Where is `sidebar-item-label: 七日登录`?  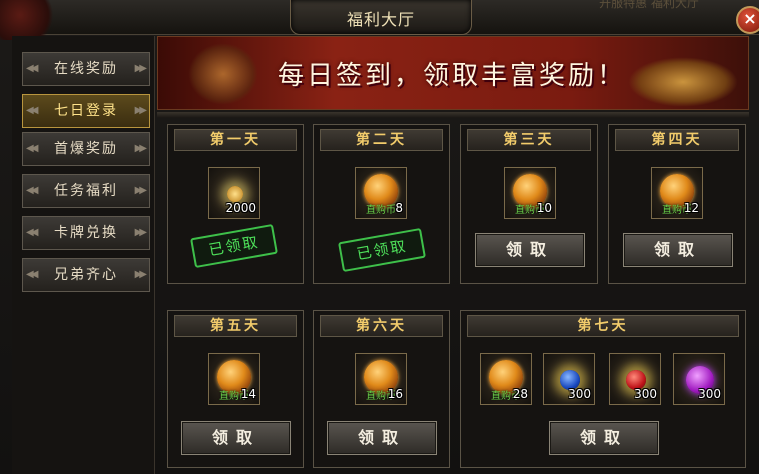
sidebar-item-label: 七日登录 is located at coordinates (86, 111).